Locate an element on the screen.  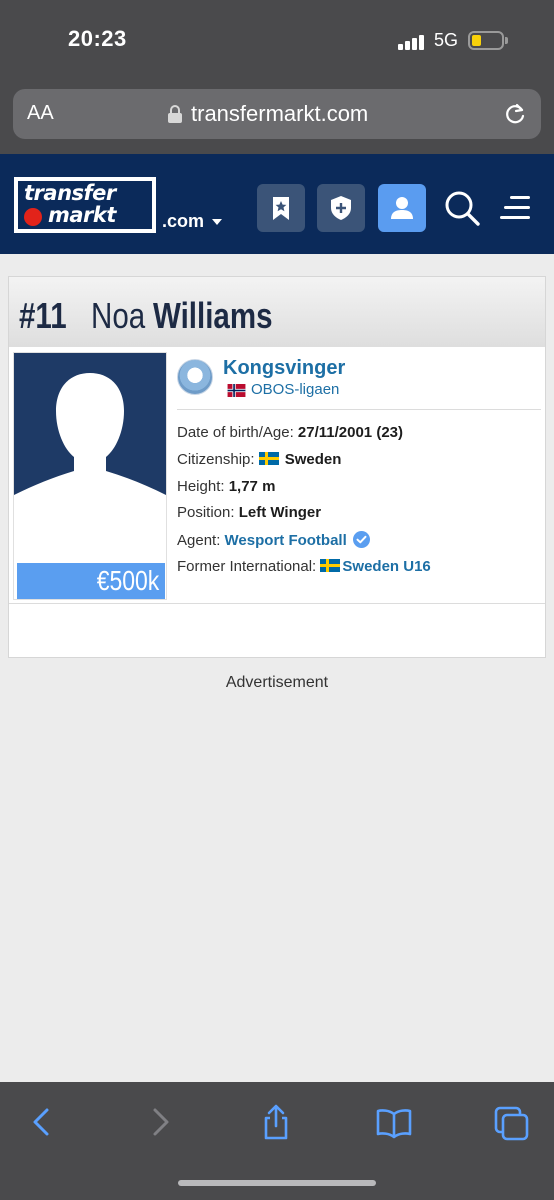
shield-plus-icon is located at coordinates (341, 208).